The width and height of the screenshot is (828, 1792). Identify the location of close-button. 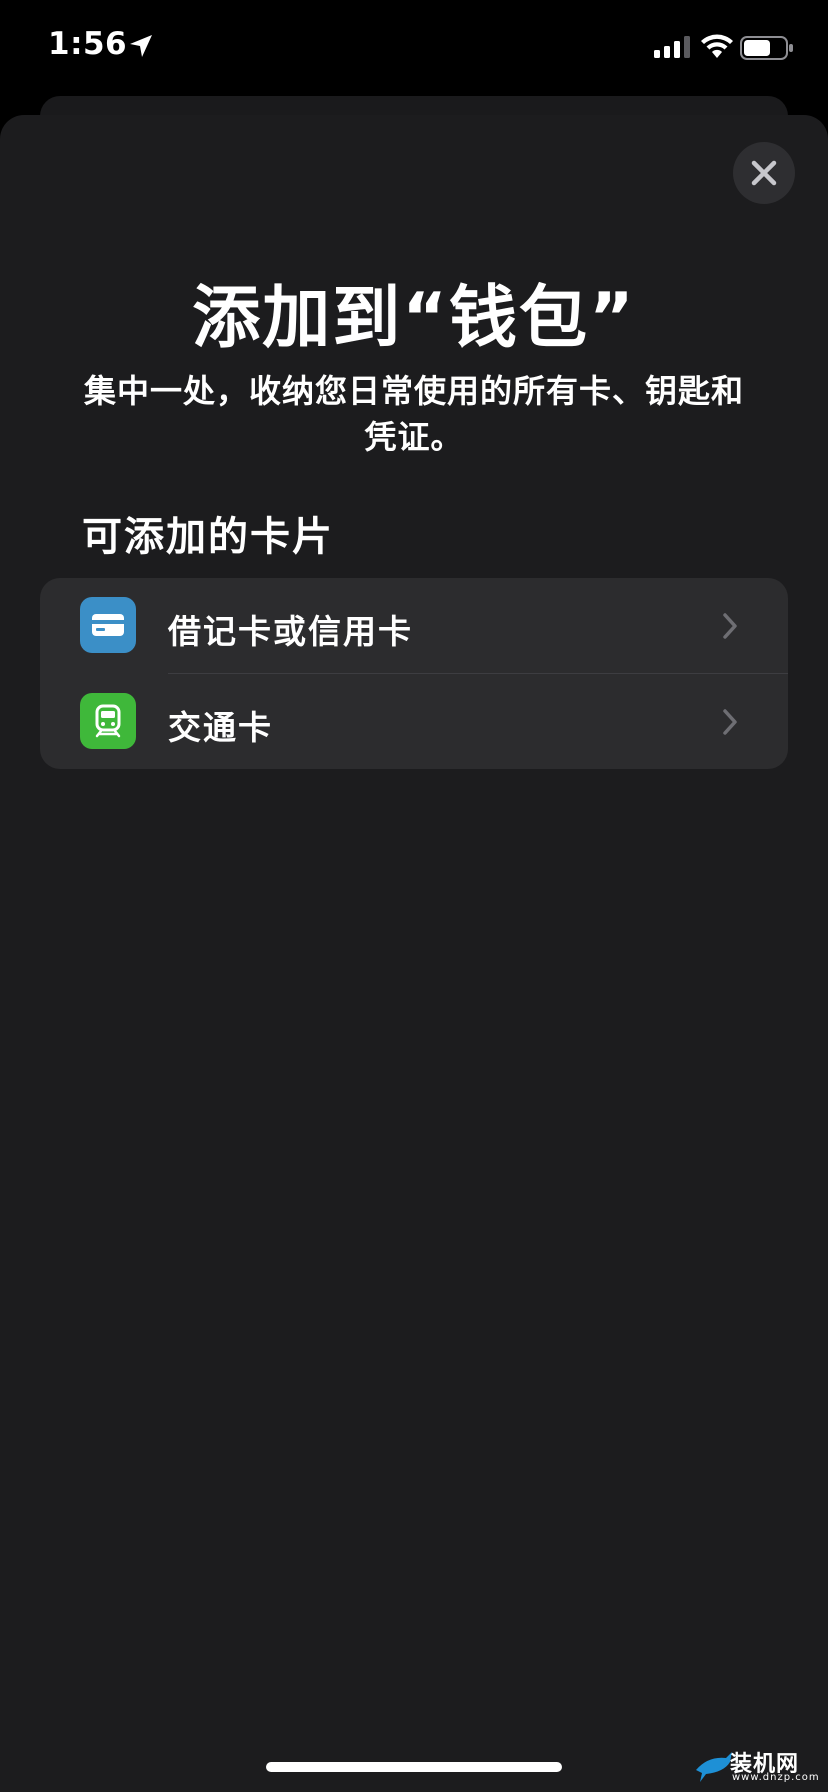
(764, 173).